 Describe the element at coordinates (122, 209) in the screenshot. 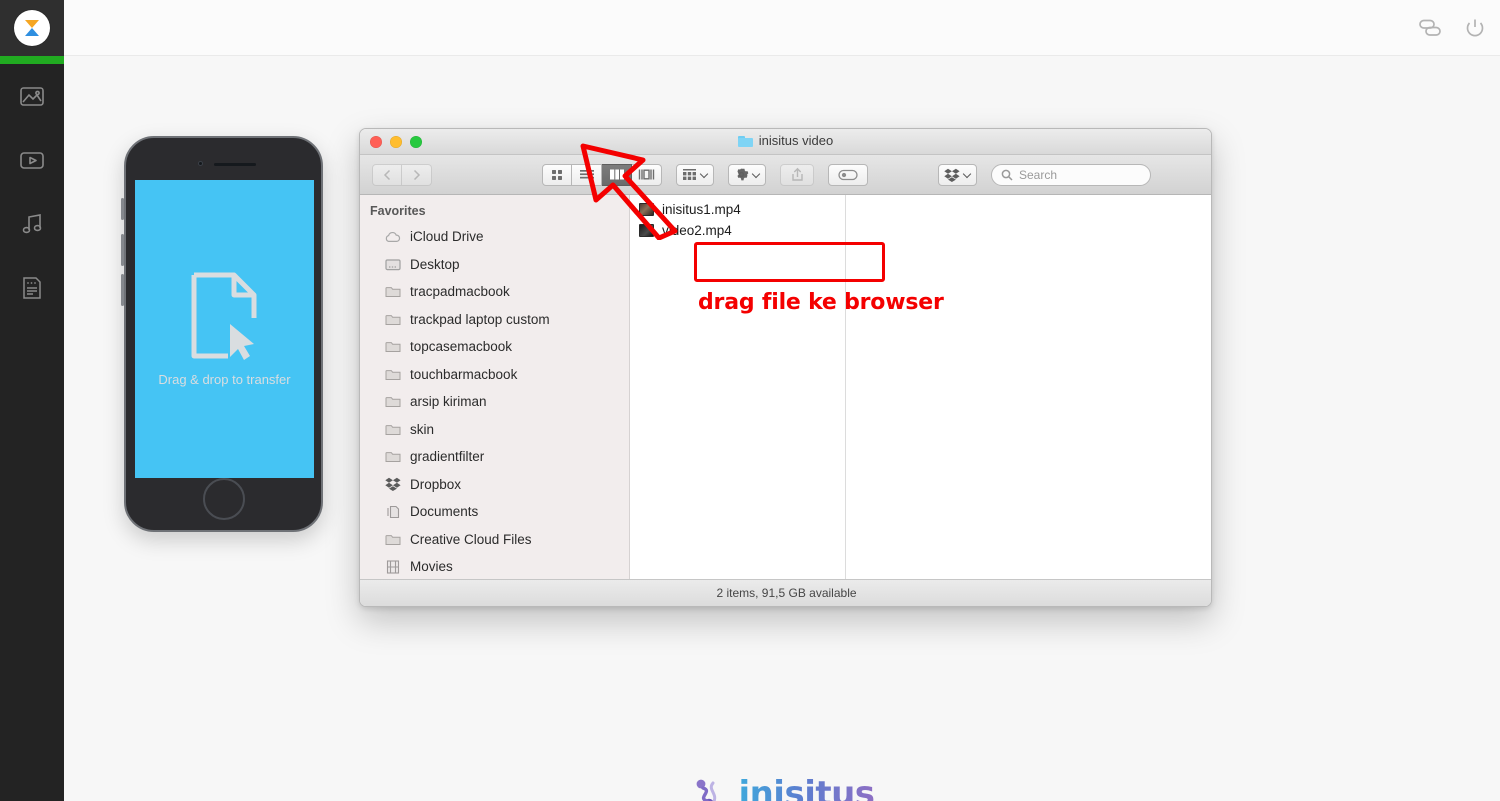

I see `phone-mute-switch` at that location.